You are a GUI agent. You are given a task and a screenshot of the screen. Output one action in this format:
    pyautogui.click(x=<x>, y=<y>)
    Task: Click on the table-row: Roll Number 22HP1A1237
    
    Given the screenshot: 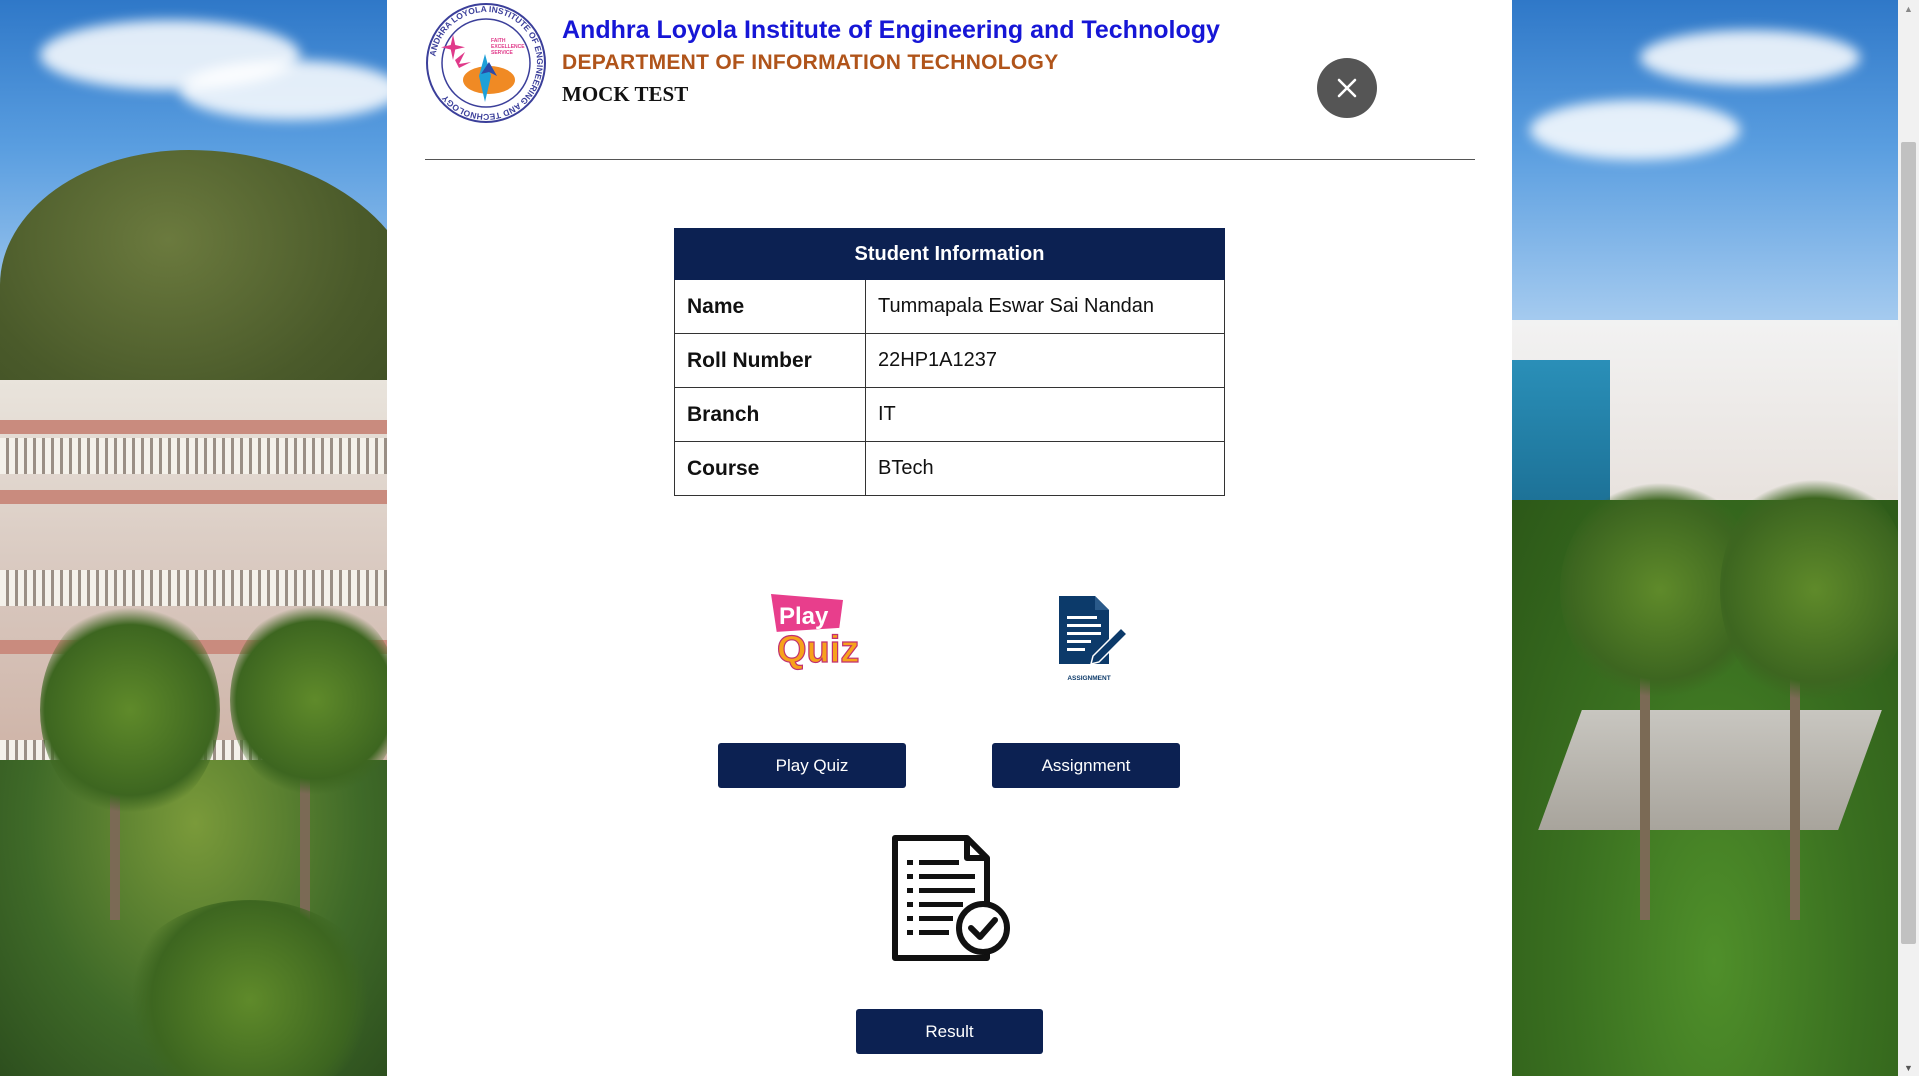 What is the action you would take?
    pyautogui.click(x=949, y=360)
    